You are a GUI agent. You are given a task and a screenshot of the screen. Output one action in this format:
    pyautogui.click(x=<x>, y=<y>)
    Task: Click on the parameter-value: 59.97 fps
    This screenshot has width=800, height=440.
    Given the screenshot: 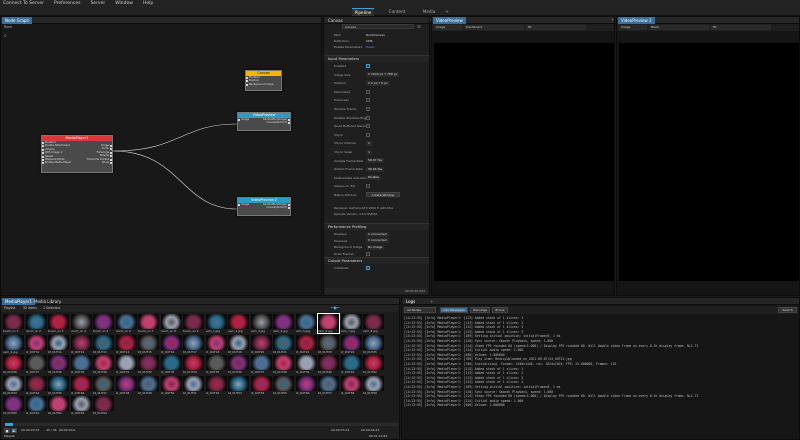 What is the action you would take?
    pyautogui.click(x=375, y=161)
    